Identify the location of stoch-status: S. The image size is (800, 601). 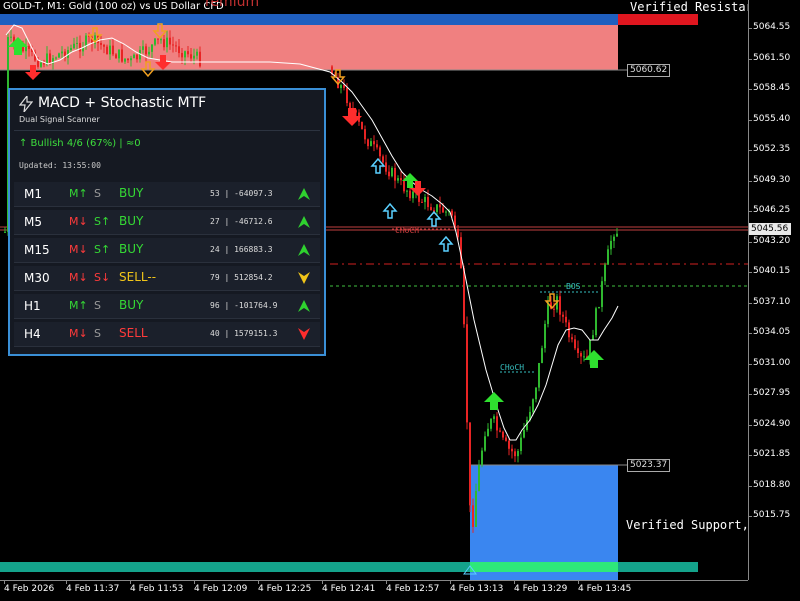
(97, 305).